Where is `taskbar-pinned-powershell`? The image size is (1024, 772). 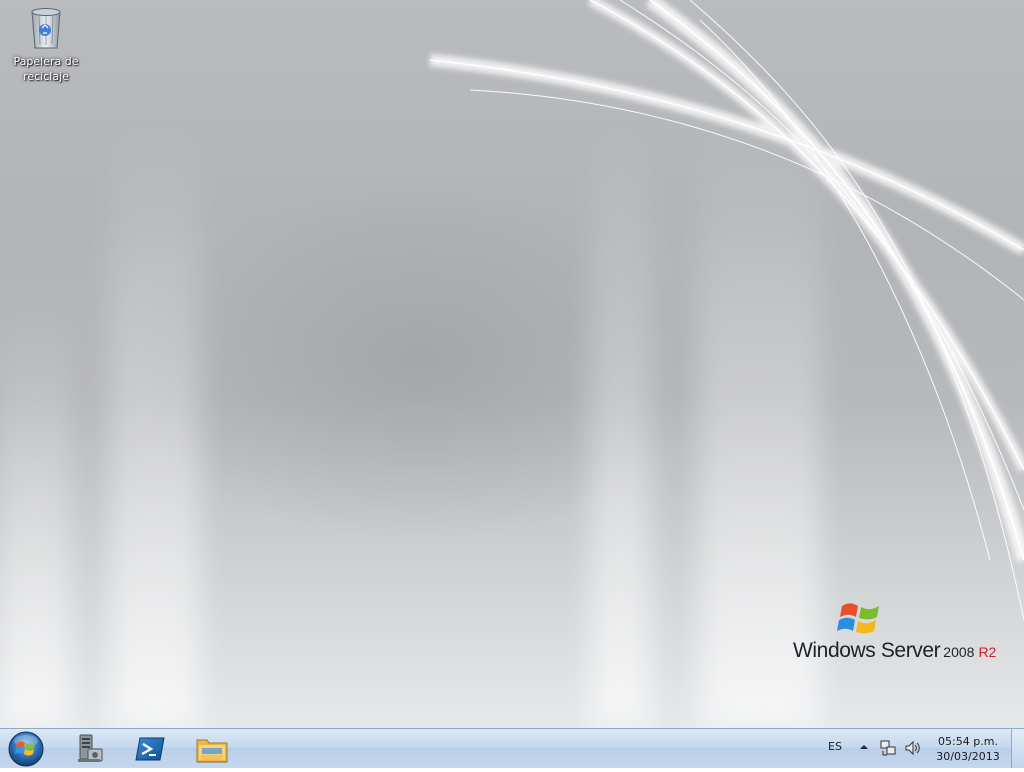 taskbar-pinned-powershell is located at coordinates (150, 749).